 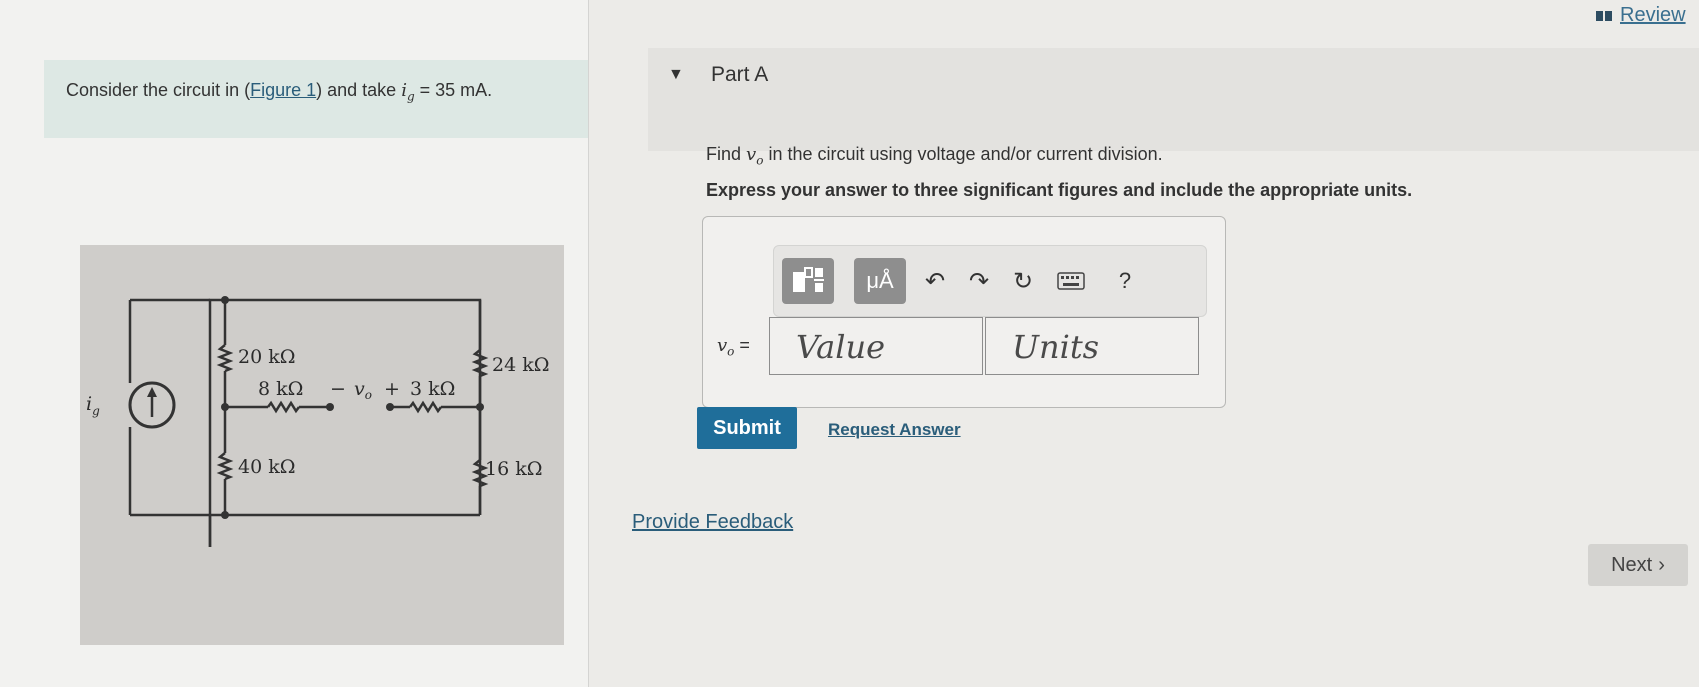 I want to click on vo-answer-label: vo =, so click(x=733, y=347).